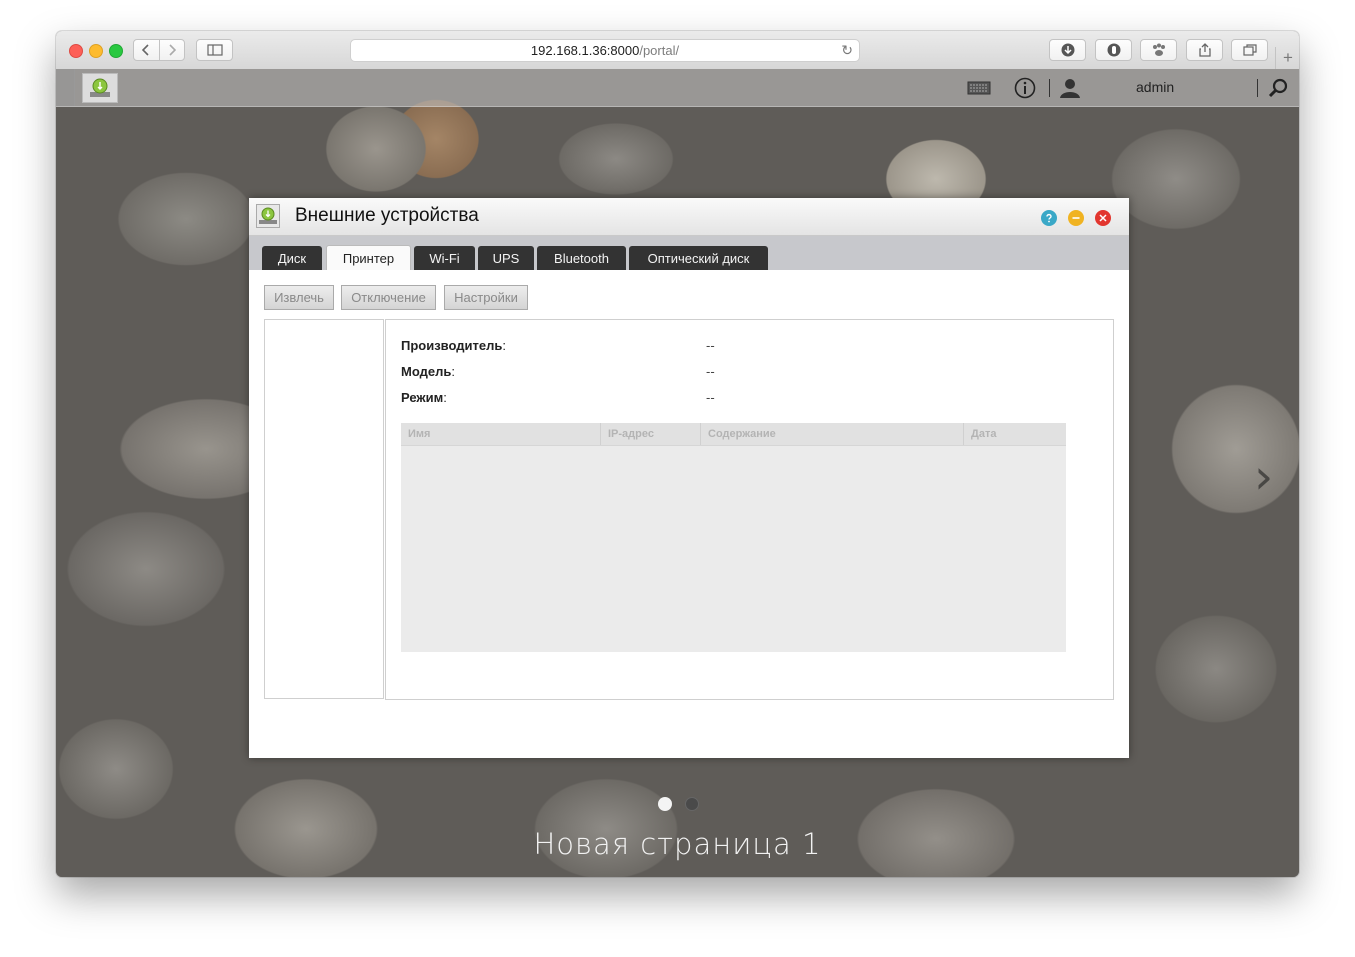 The image size is (1355, 957). I want to click on username-label: admin, so click(1155, 87).